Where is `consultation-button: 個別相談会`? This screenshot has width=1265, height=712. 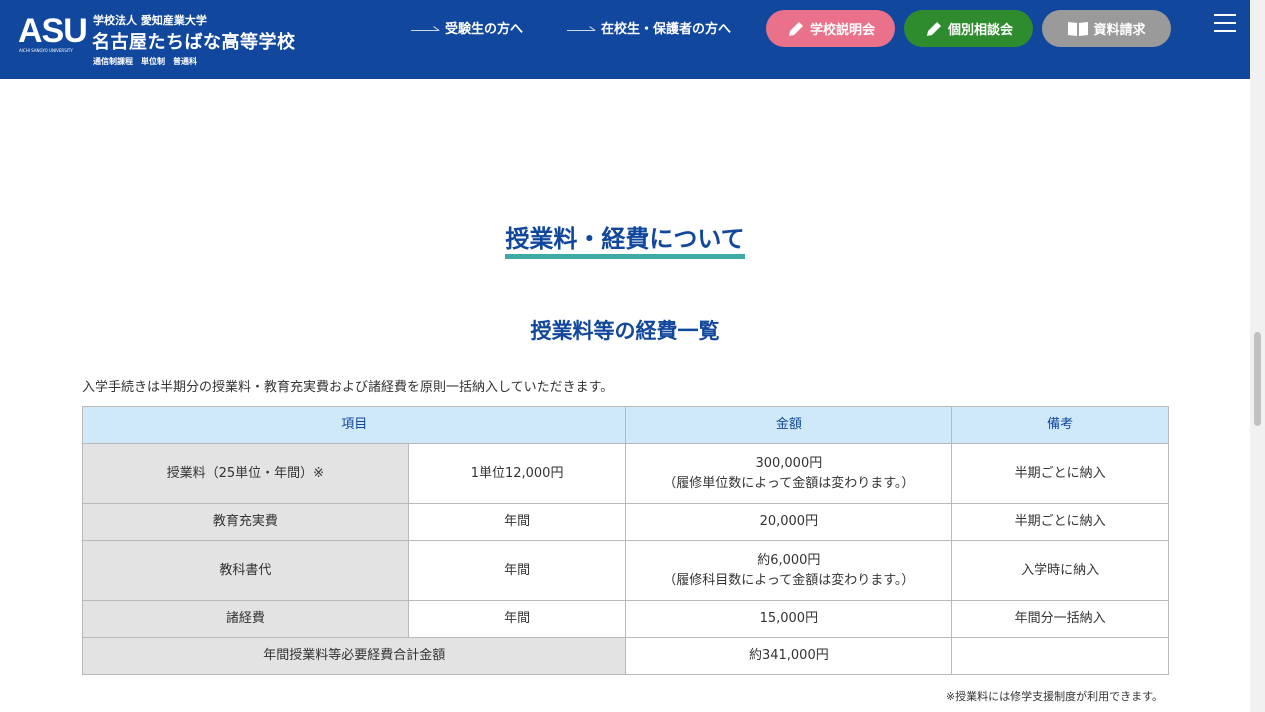 consultation-button: 個別相談会 is located at coordinates (968, 28).